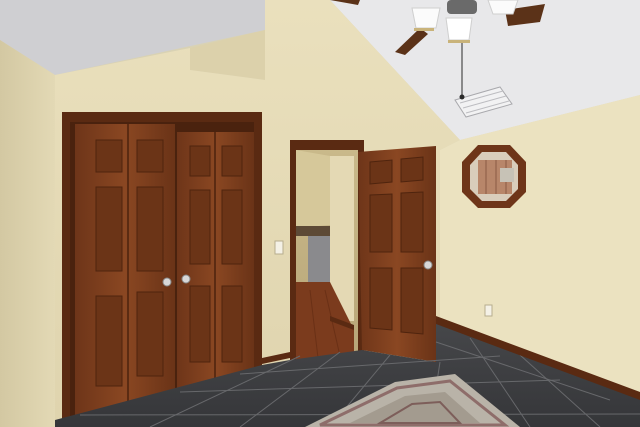 The width and height of the screenshot is (640, 427). Describe the element at coordinates (125, 274) in the screenshot. I see `closet-door-left` at that location.